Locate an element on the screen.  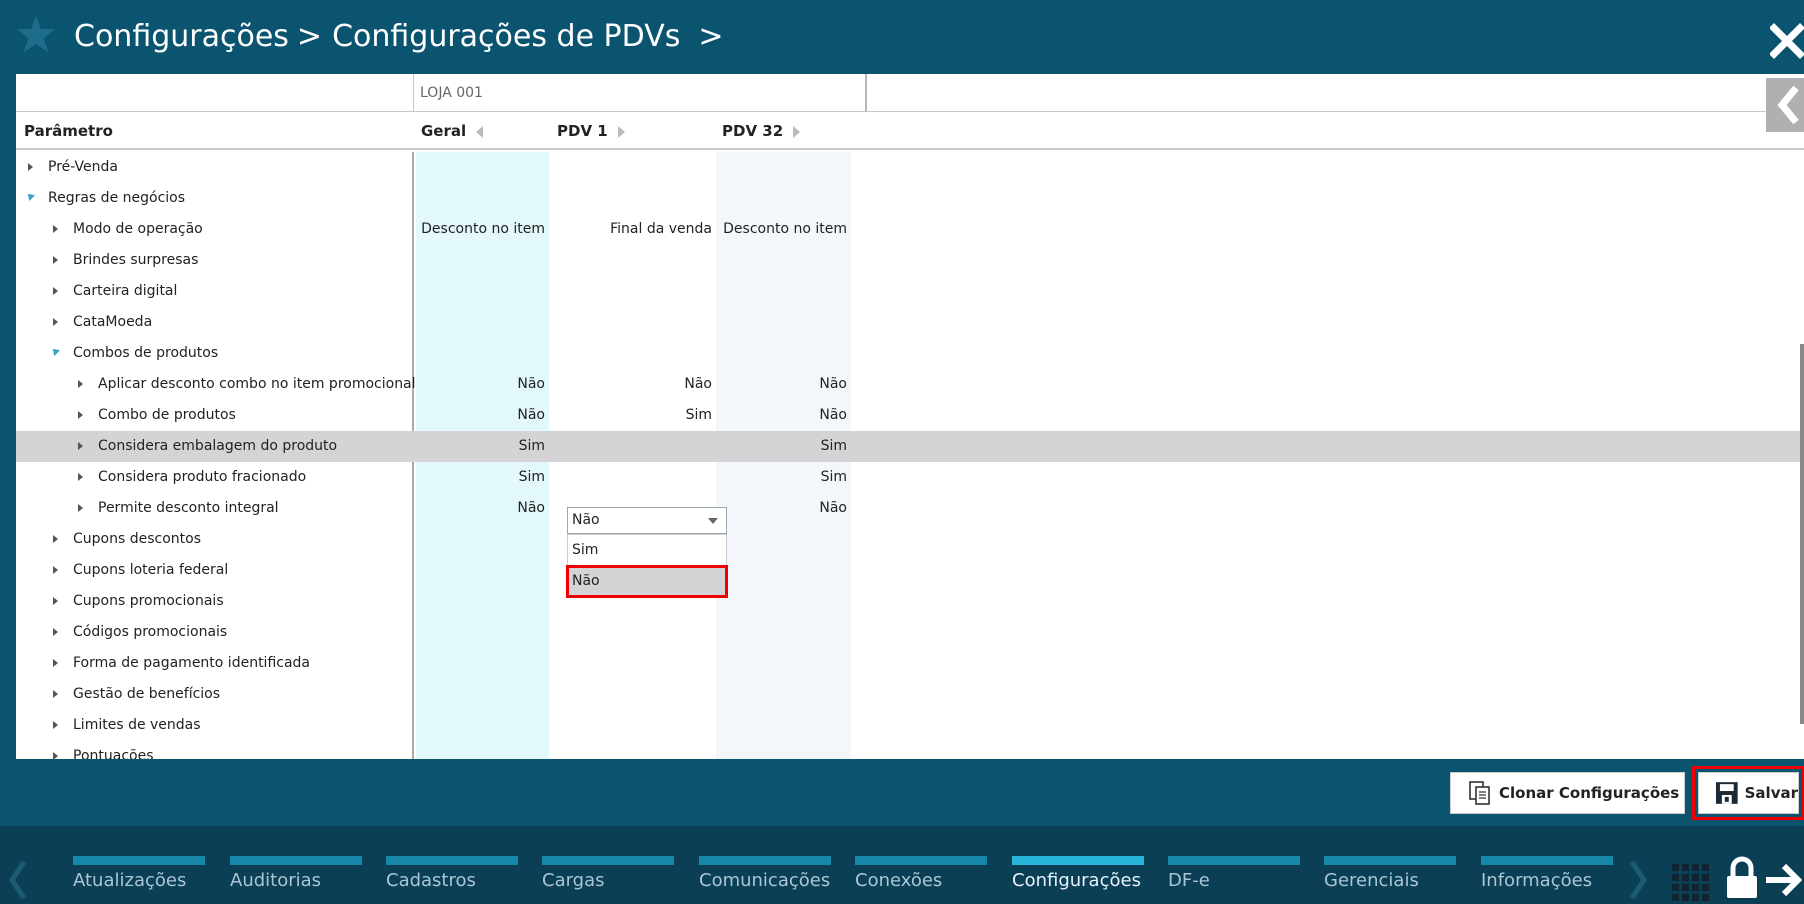
cell-pdv1: Não is located at coordinates (630, 384).